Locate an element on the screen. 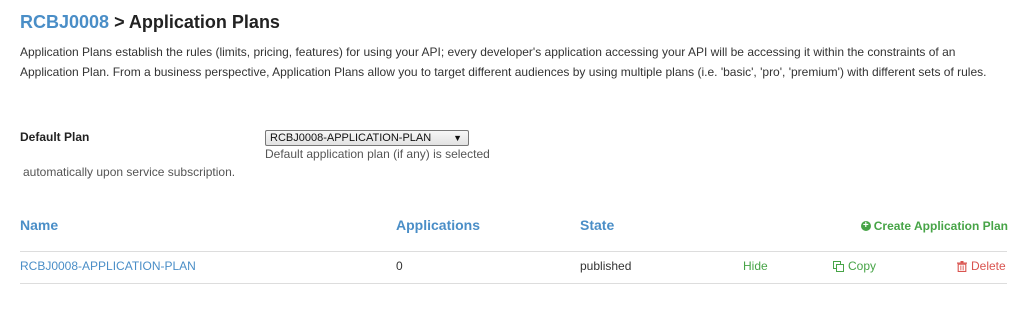 This screenshot has height=312, width=1035. hide-plan-button: Hide is located at coordinates (755, 266).